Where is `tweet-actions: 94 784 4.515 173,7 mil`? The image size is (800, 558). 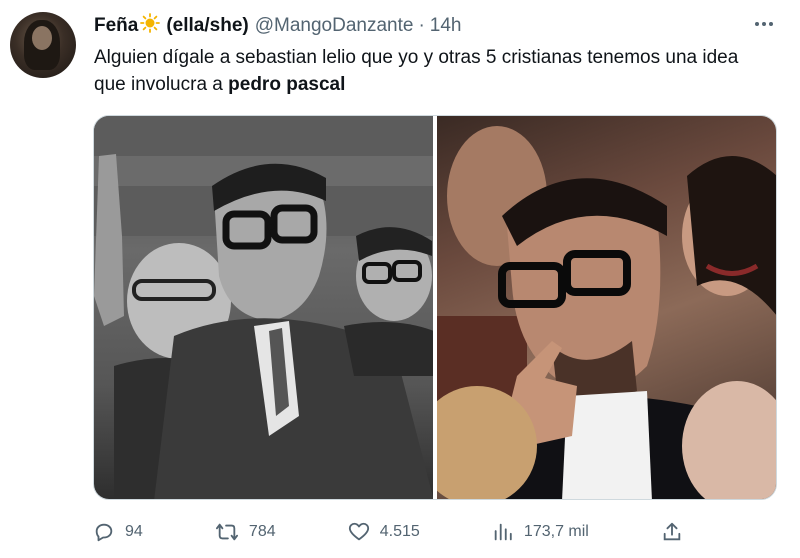 tweet-actions: 94 784 4.515 173,7 mil is located at coordinates (388, 532).